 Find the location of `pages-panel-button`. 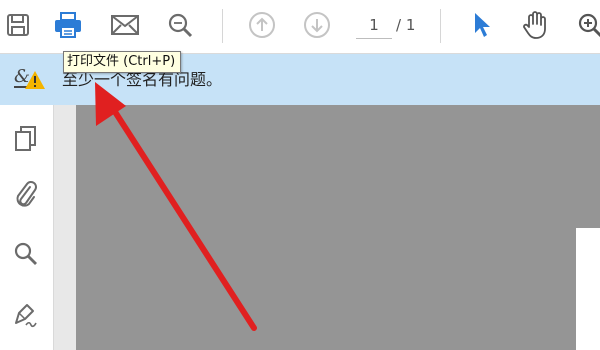

pages-panel-button is located at coordinates (26, 141).